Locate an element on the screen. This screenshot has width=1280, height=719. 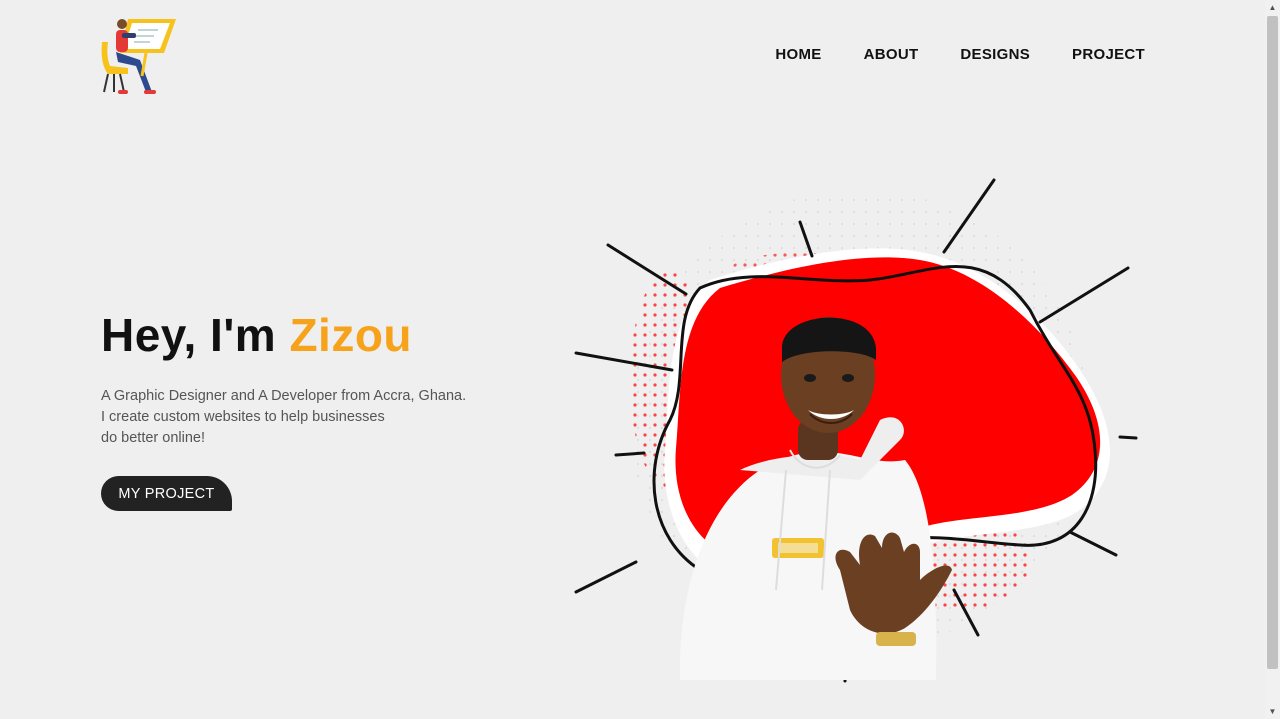
nav-item-project: PROJECT is located at coordinates (1108, 54).